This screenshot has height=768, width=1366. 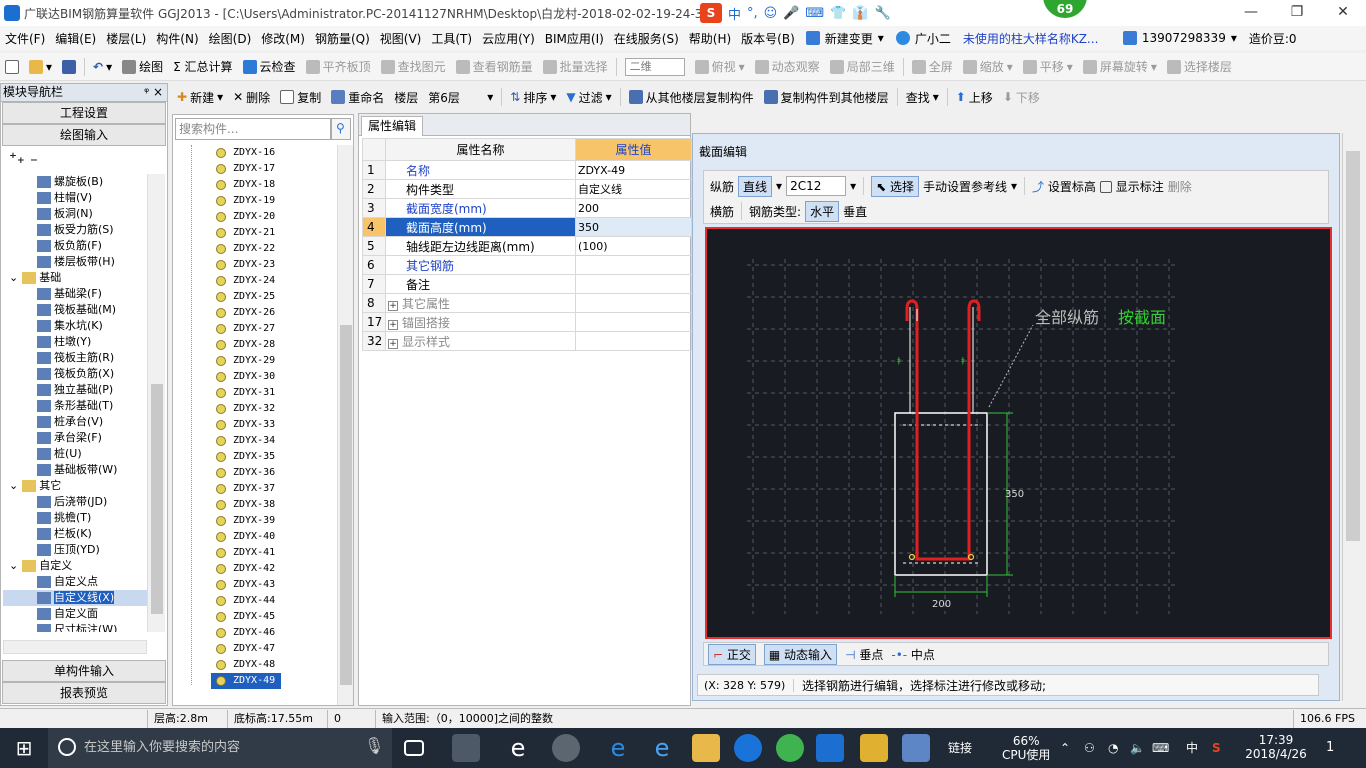 I want to click on component-list-item: ZDYX-46, so click(x=274, y=633).